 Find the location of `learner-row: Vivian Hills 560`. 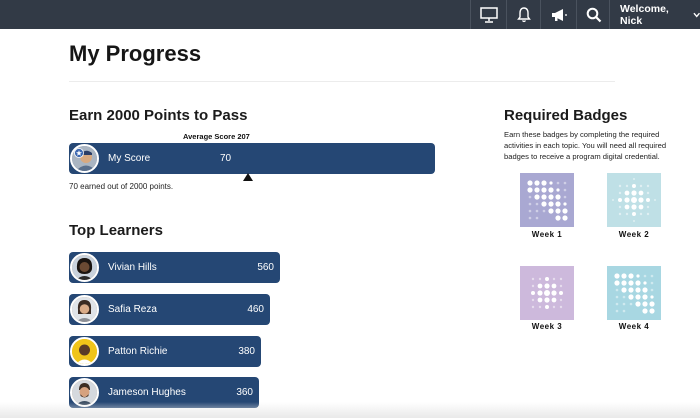

learner-row: Vivian Hills 560 is located at coordinates (174, 267).